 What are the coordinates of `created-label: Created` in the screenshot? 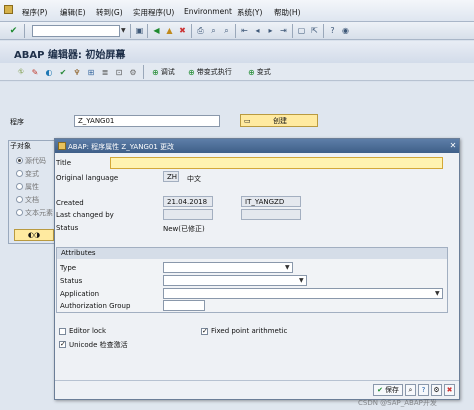 It's located at (70, 203).